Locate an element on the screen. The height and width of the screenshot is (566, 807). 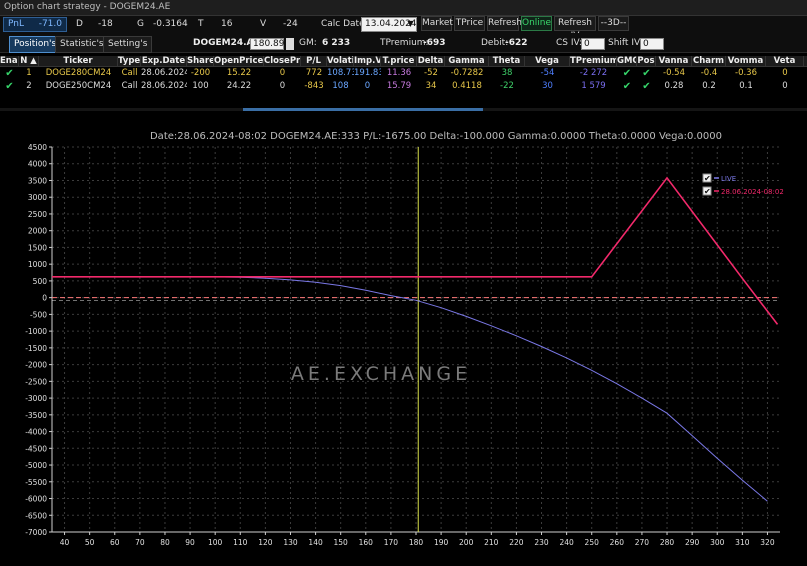
col-tpremium: TPremium is located at coordinates (593, 61).